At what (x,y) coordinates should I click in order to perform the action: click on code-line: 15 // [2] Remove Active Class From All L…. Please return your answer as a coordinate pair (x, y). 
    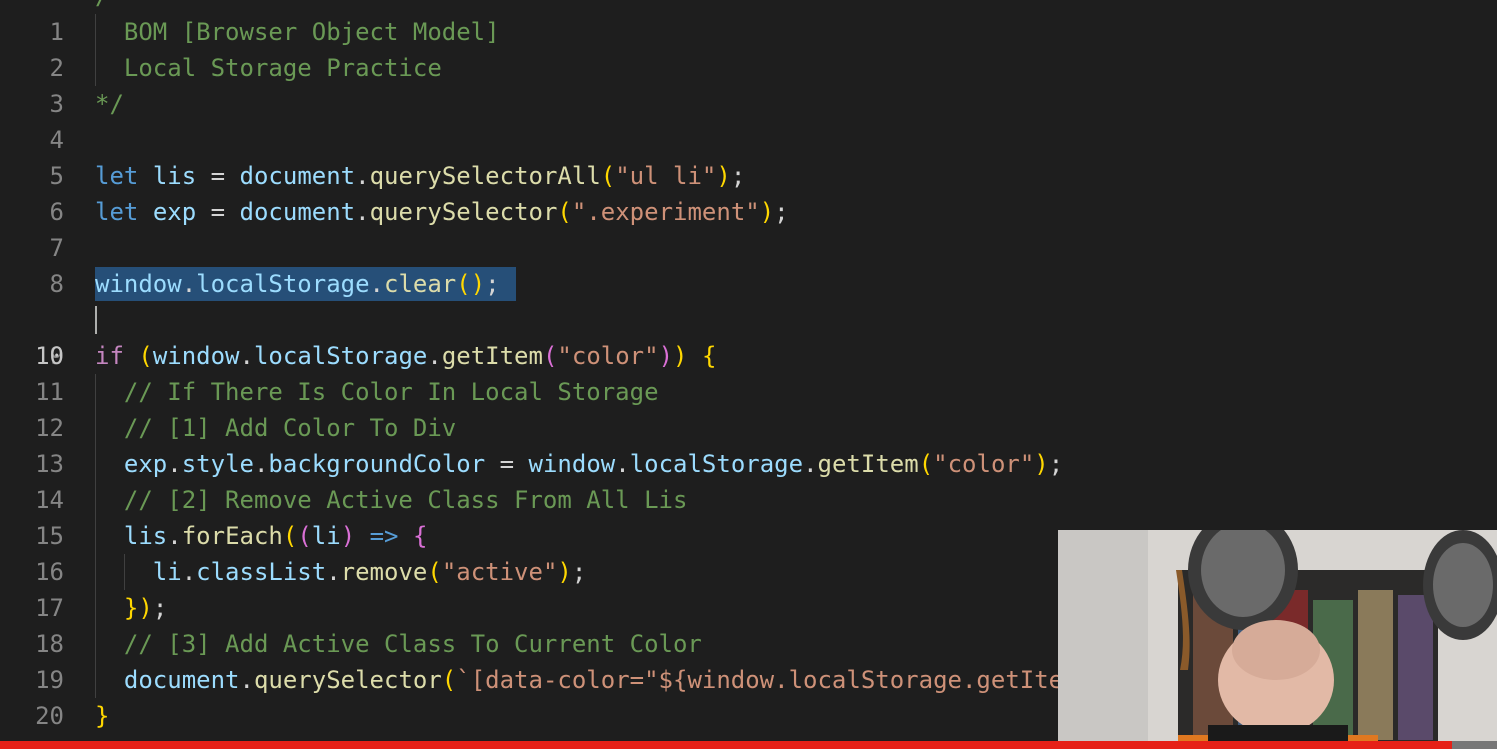
    Looking at the image, I should click on (748, 516).